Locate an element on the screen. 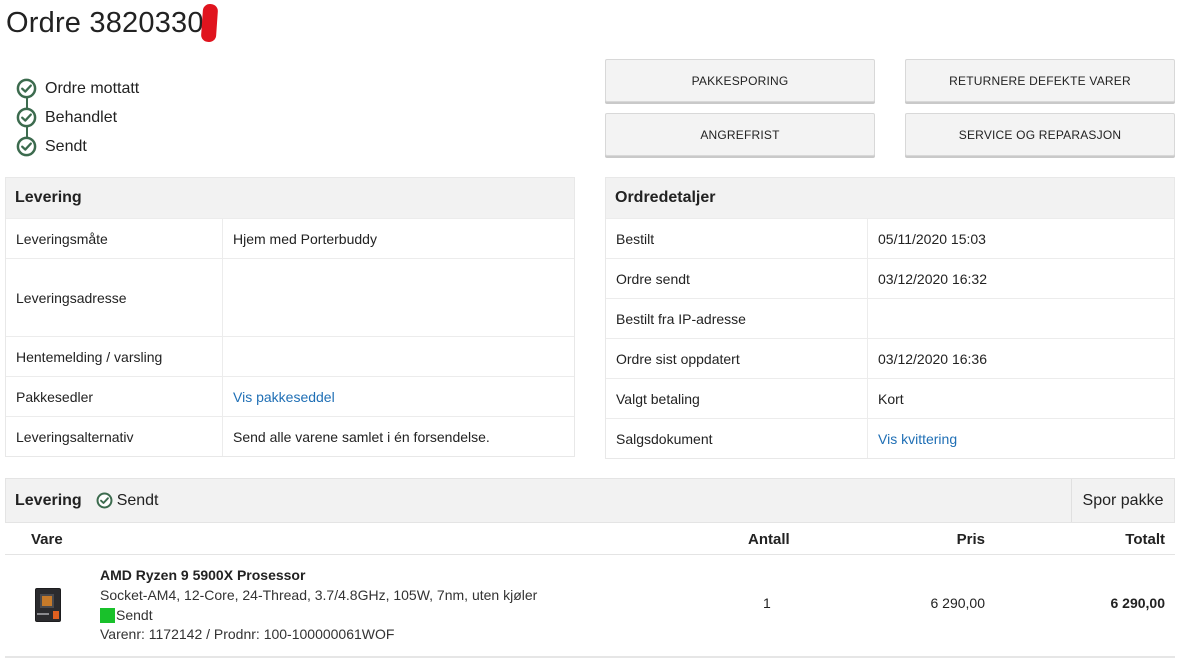 The width and height of the screenshot is (1184, 662). product-status-label: Sendt is located at coordinates (134, 615).